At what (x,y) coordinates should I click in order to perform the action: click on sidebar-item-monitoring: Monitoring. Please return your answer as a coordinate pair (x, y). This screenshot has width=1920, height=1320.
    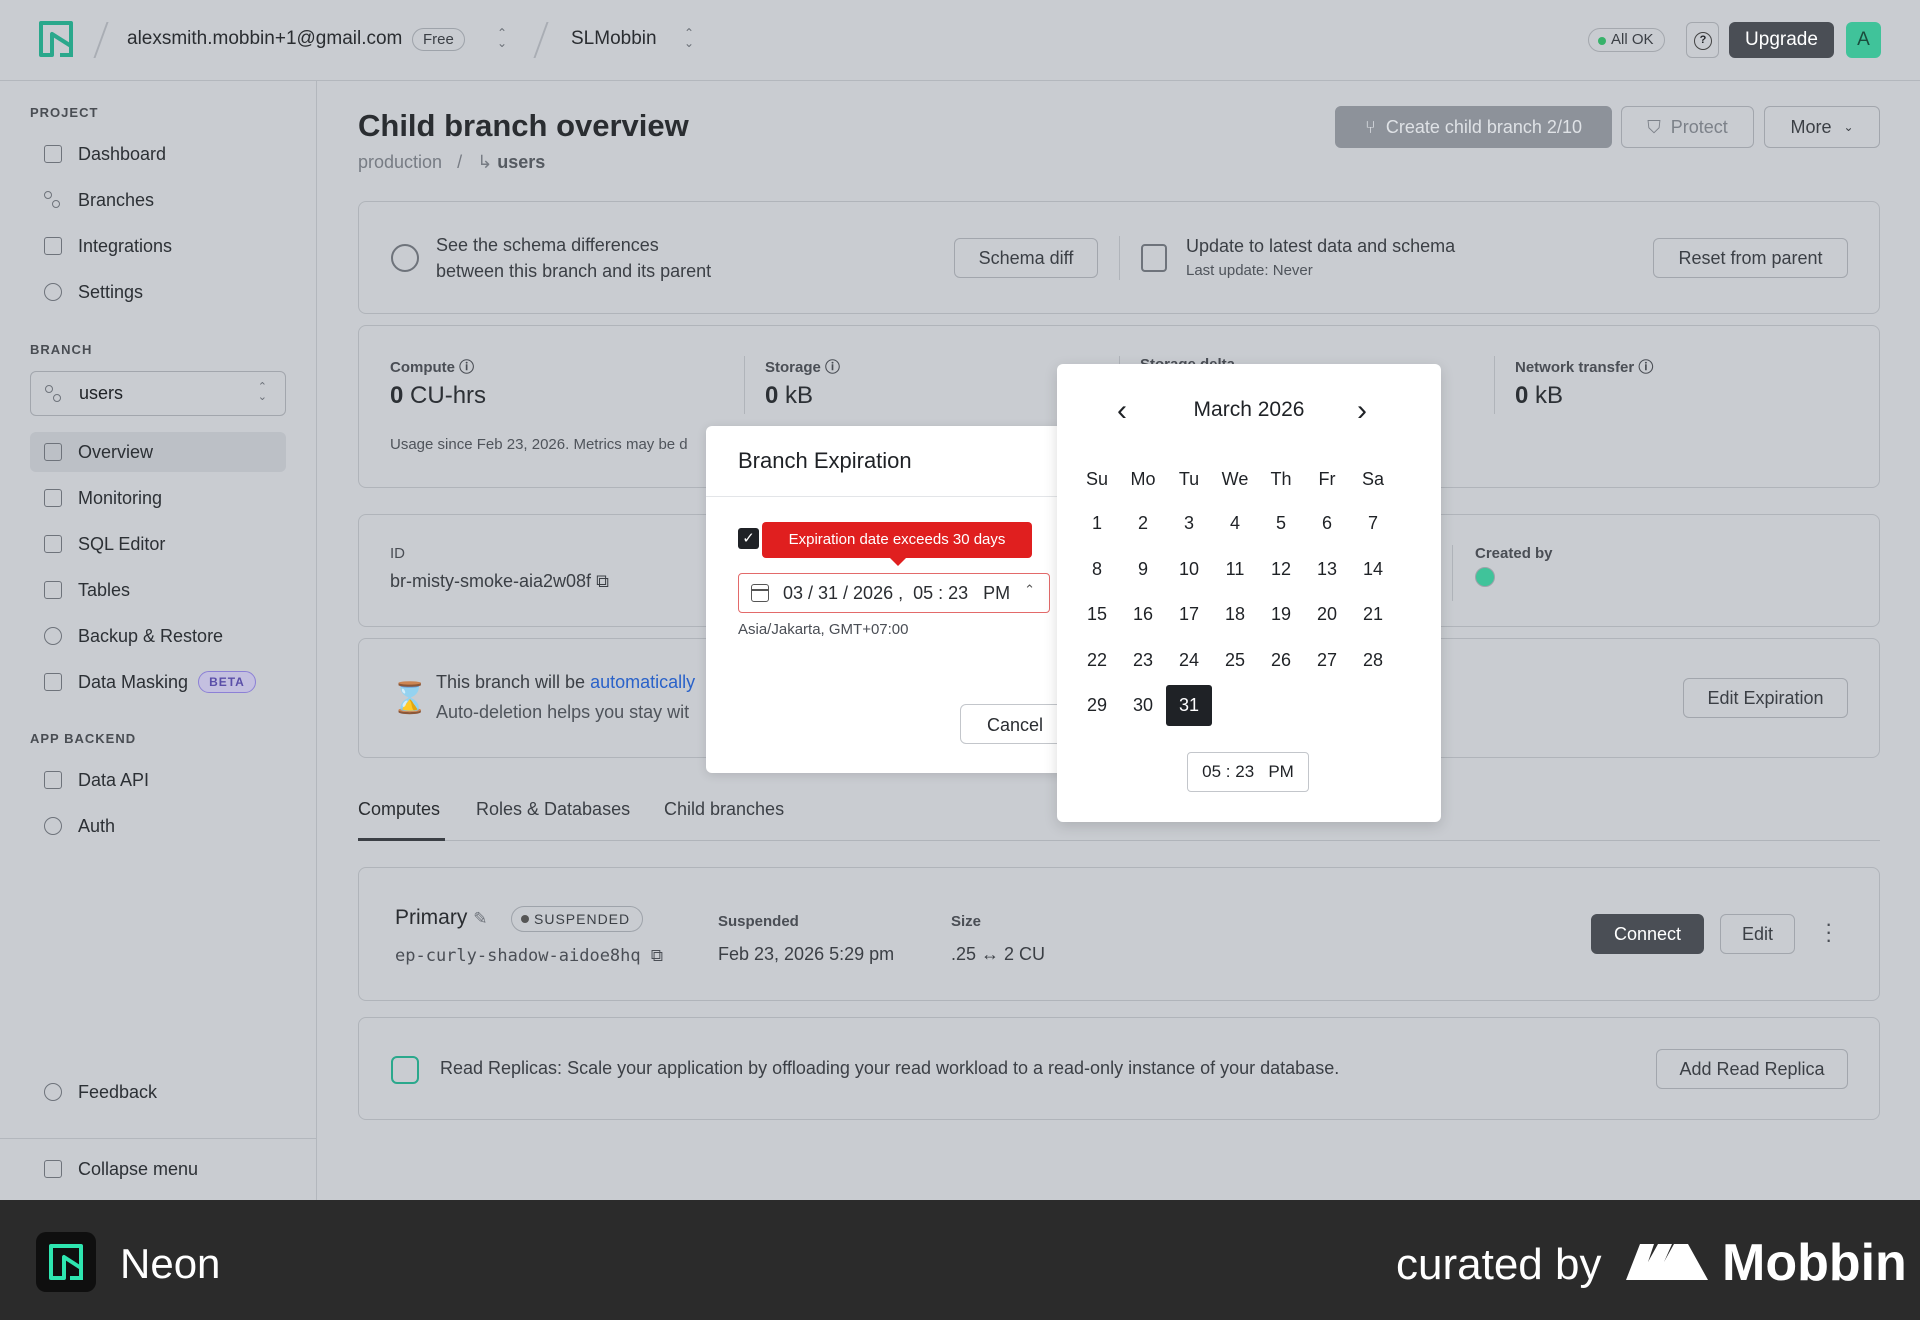
    Looking at the image, I should click on (158, 498).